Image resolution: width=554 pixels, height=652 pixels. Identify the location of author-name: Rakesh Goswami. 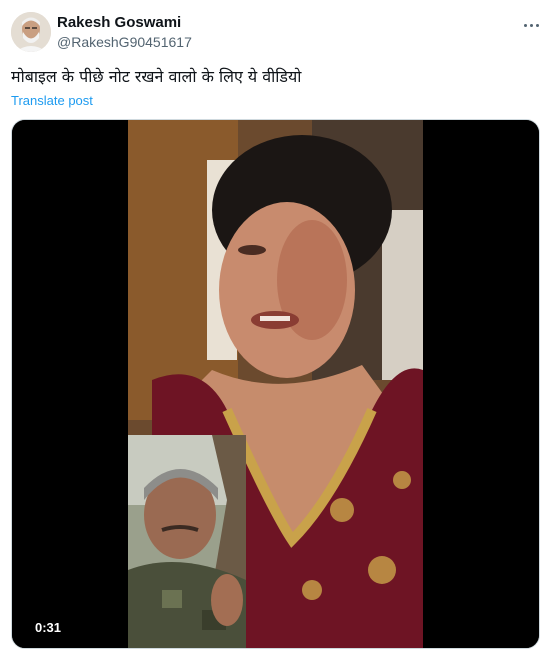
(119, 22).